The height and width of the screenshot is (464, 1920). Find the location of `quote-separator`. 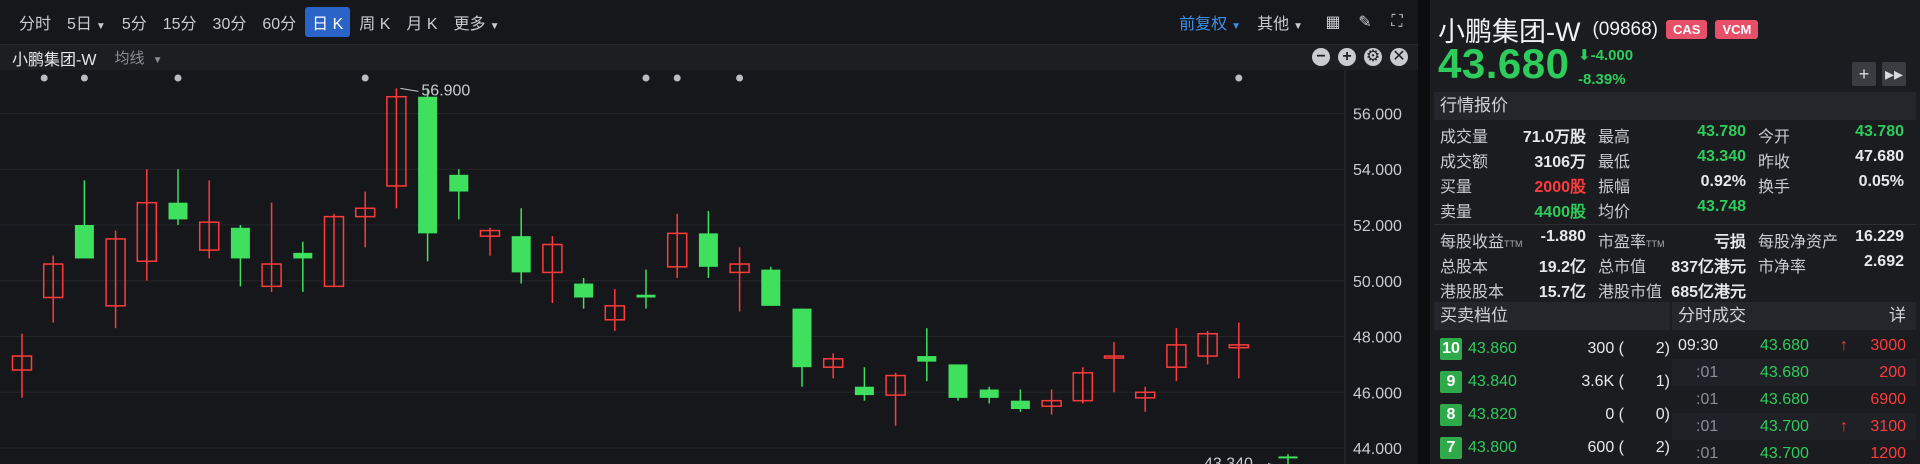

quote-separator is located at coordinates (1675, 224).